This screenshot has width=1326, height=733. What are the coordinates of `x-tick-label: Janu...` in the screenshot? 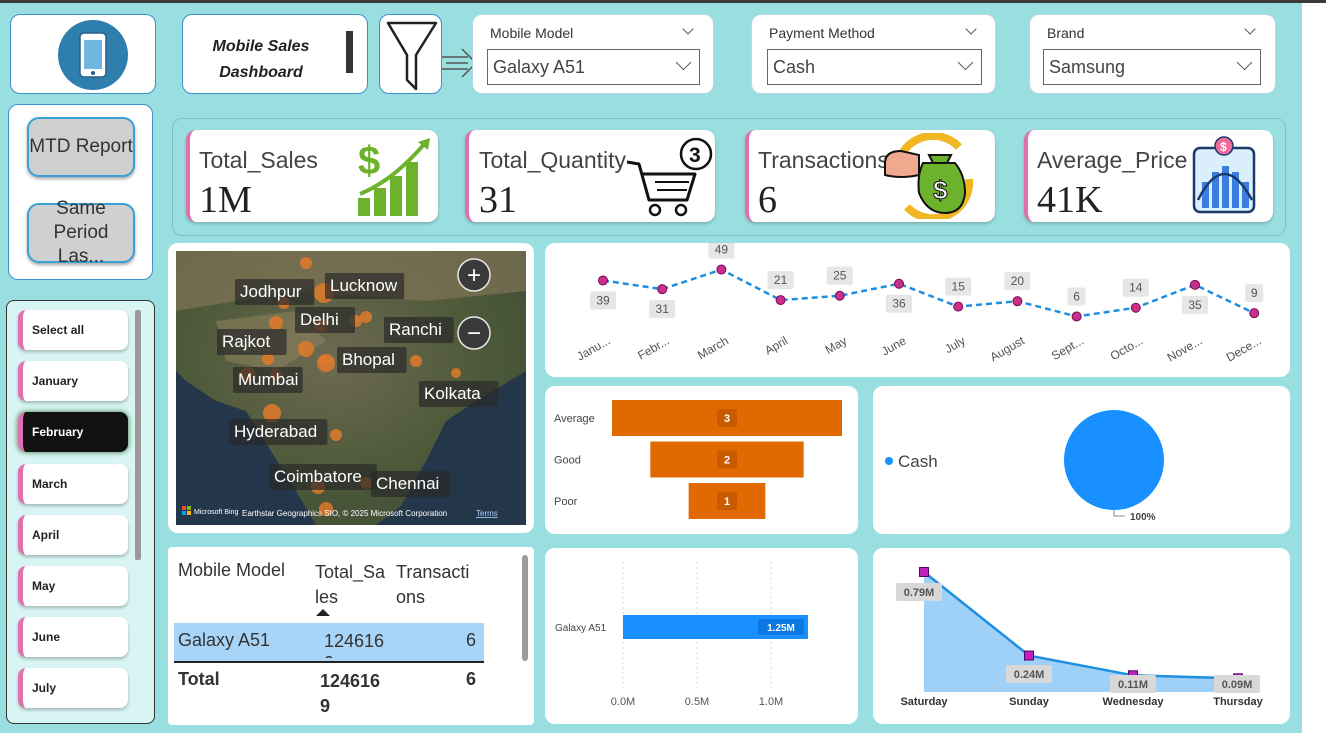 It's located at (593, 348).